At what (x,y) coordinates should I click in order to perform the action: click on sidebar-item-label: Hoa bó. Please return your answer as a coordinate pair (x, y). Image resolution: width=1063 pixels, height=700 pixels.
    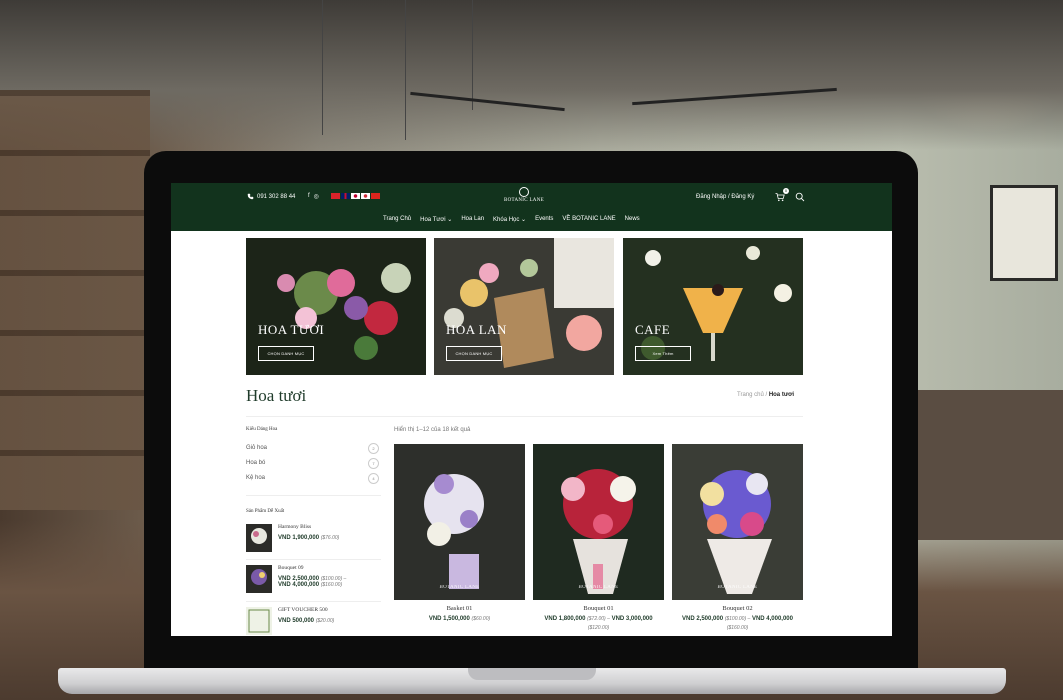
    Looking at the image, I should click on (256, 463).